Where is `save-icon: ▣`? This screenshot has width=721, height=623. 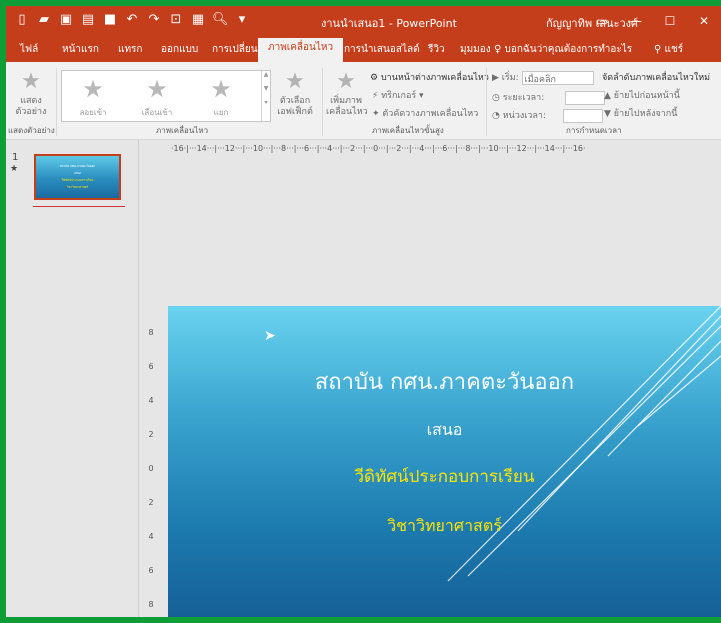 save-icon: ▣ is located at coordinates (66, 20).